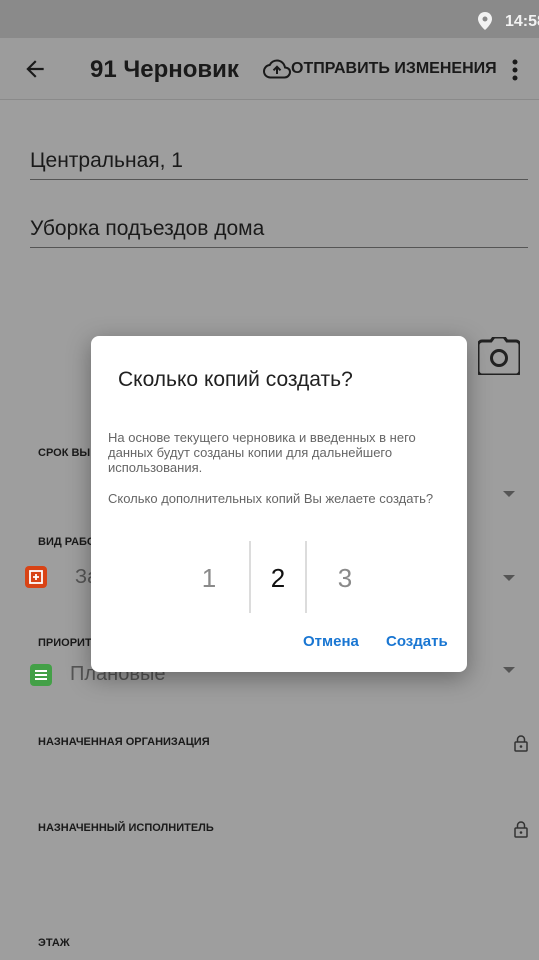  I want to click on create-button: Создать, so click(417, 641).